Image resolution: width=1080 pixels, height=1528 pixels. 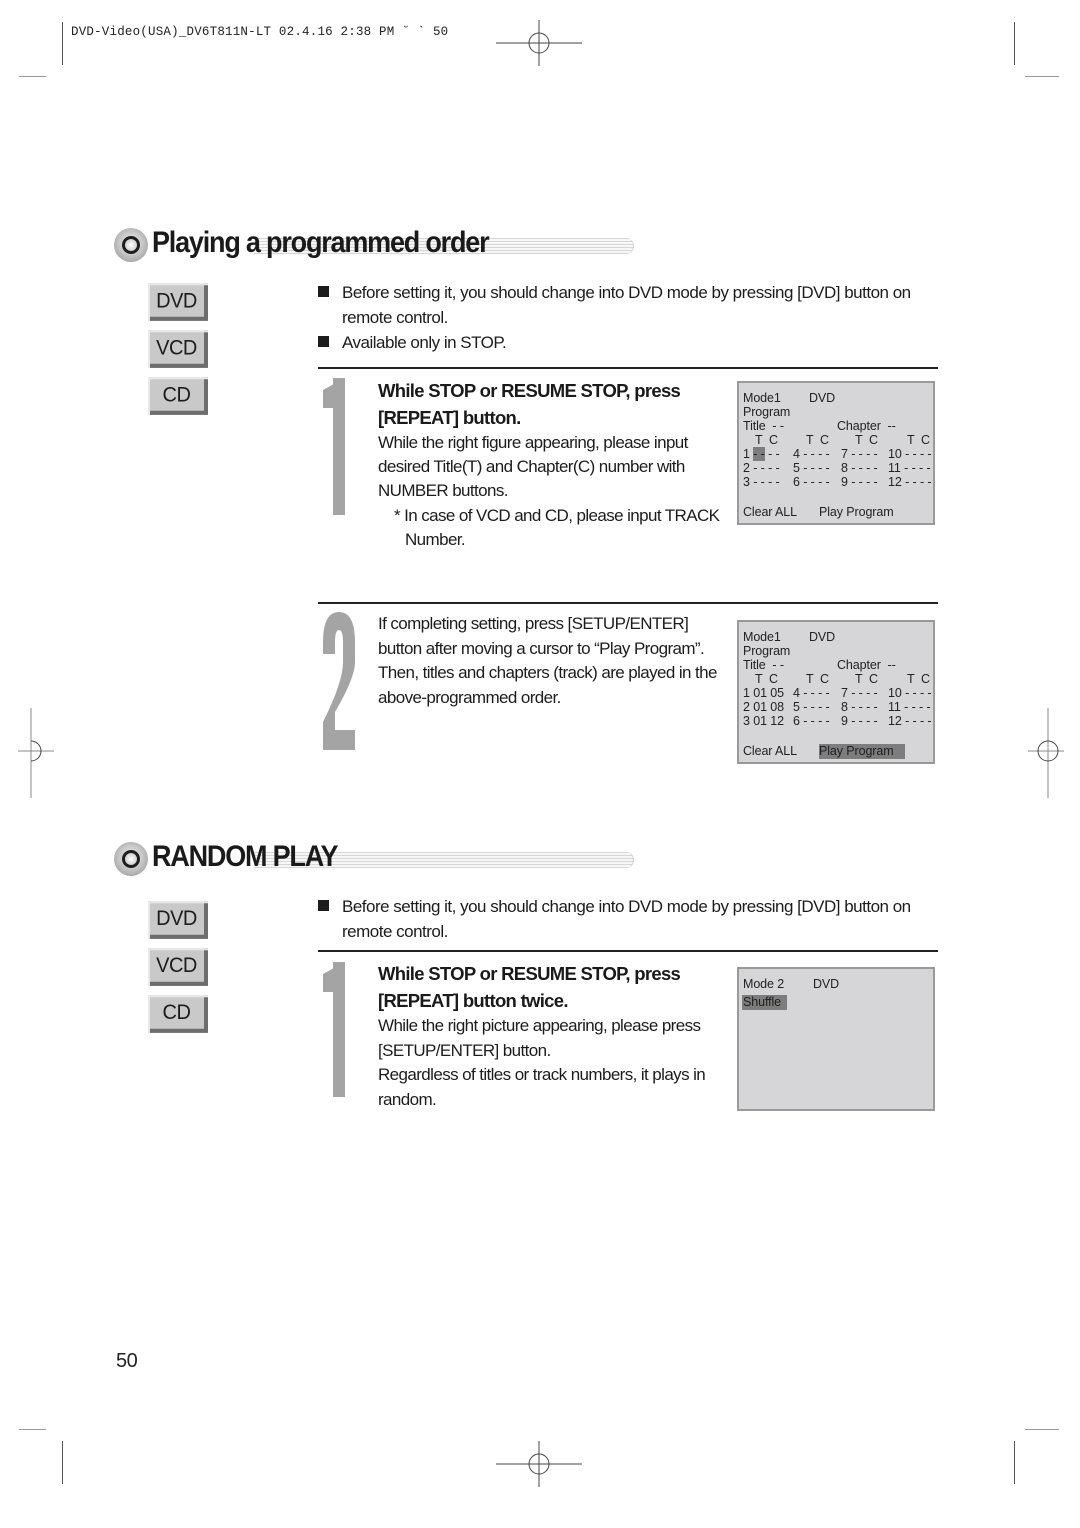 I want to click on section-title: Playing a programmed order, so click(x=321, y=242).